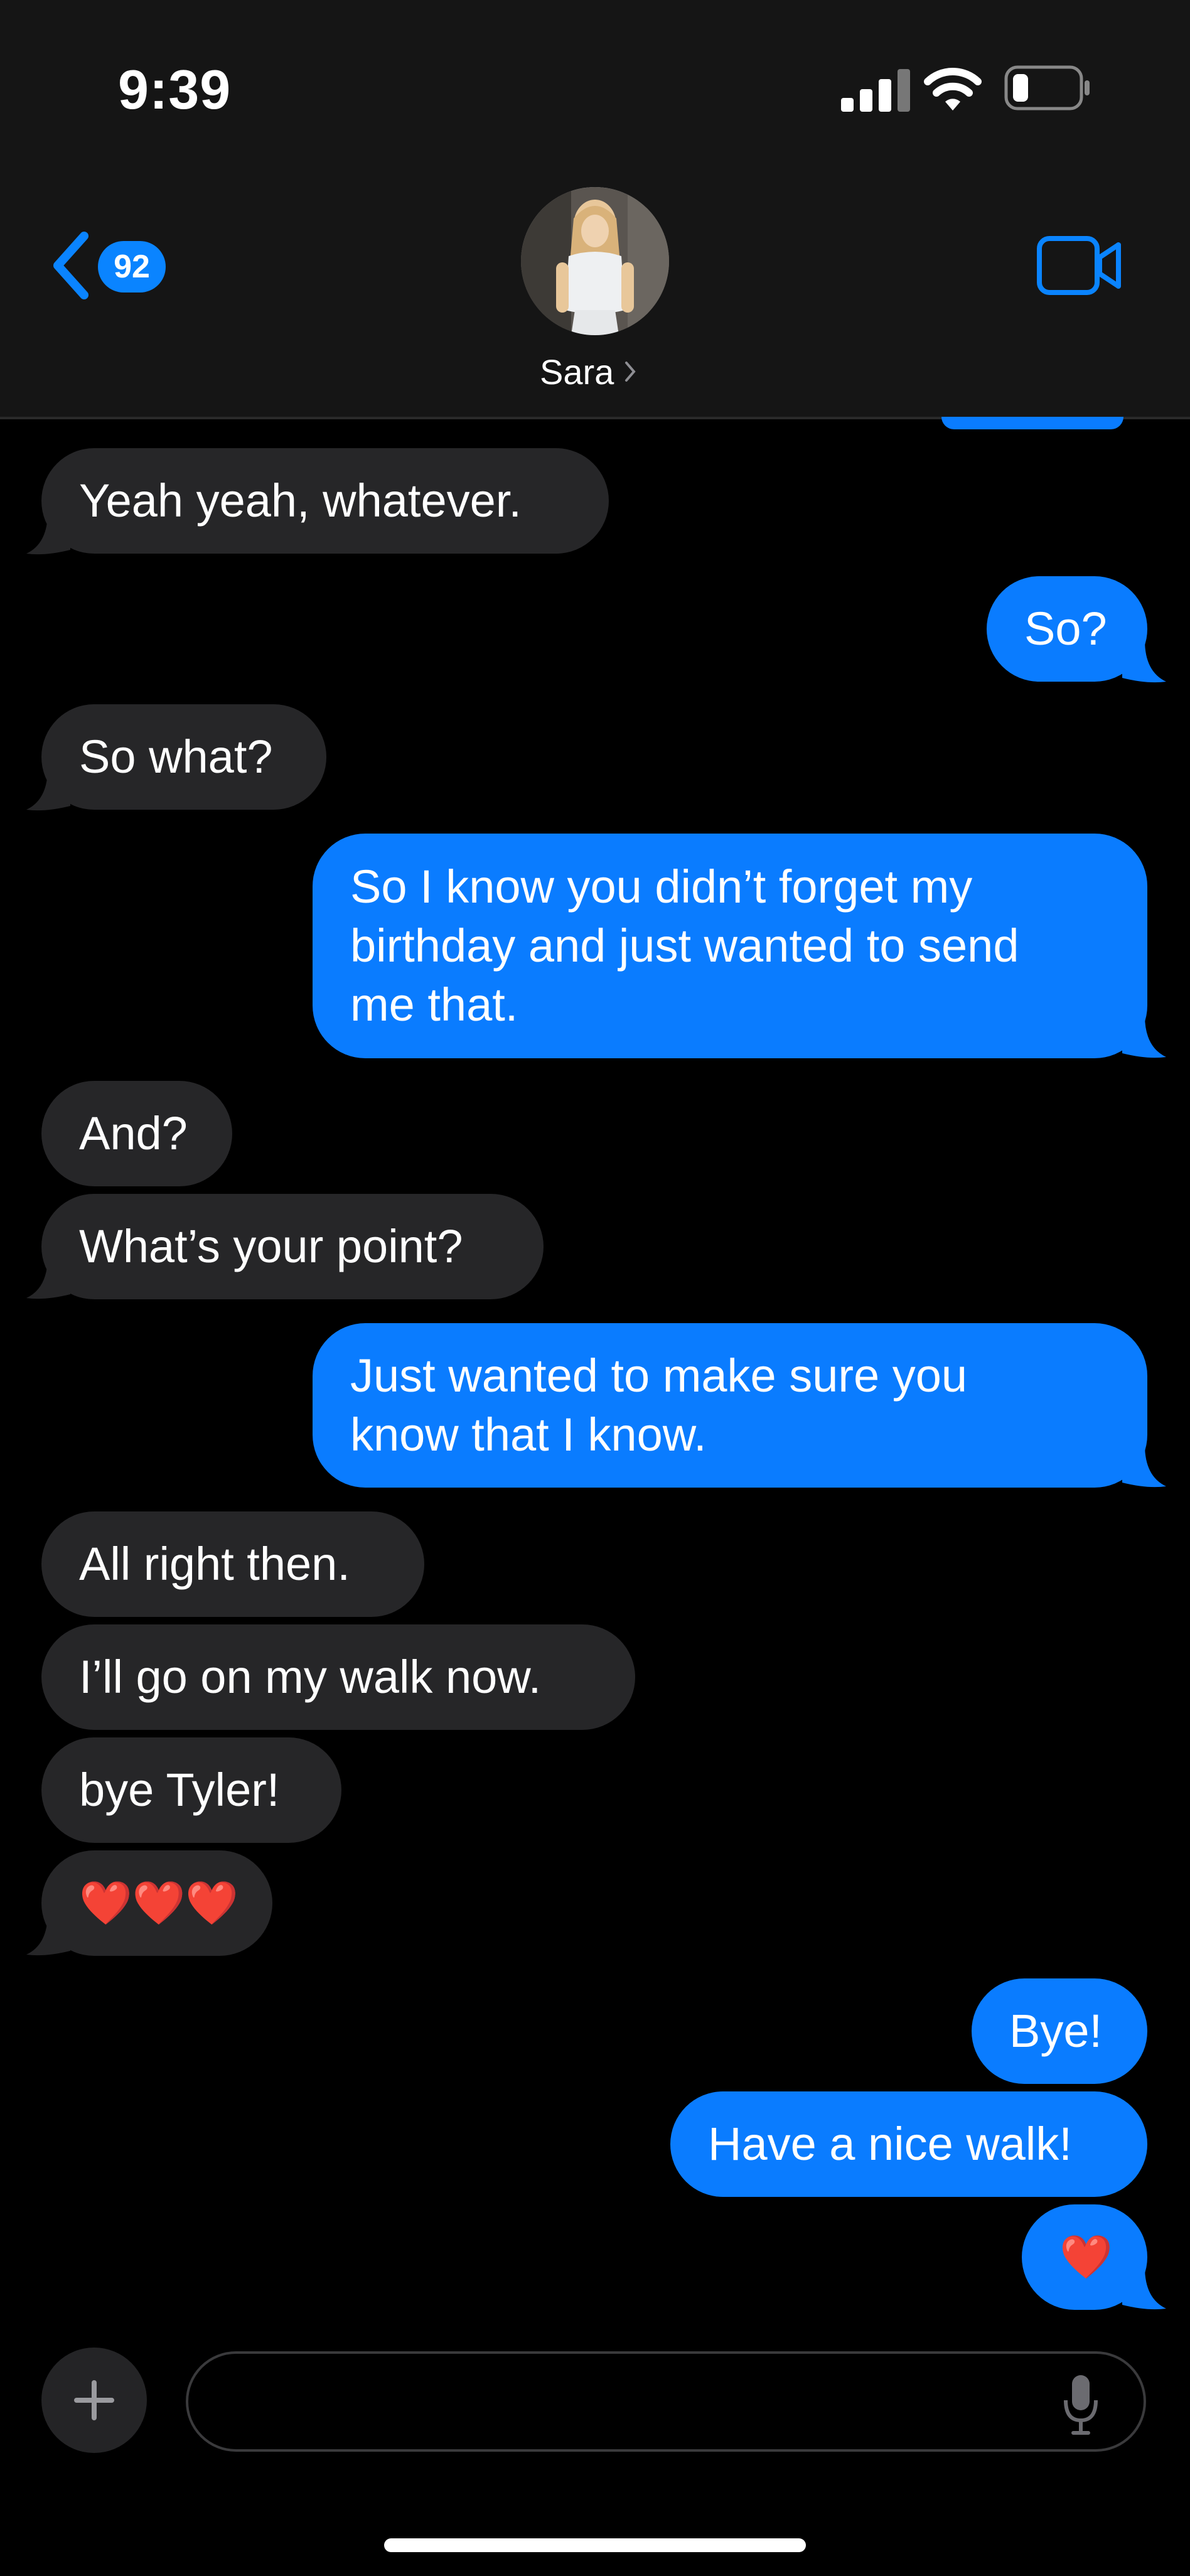 Image resolution: width=1190 pixels, height=2576 pixels. What do you see at coordinates (183, 757) in the screenshot?
I see `incoming-message: So what?` at bounding box center [183, 757].